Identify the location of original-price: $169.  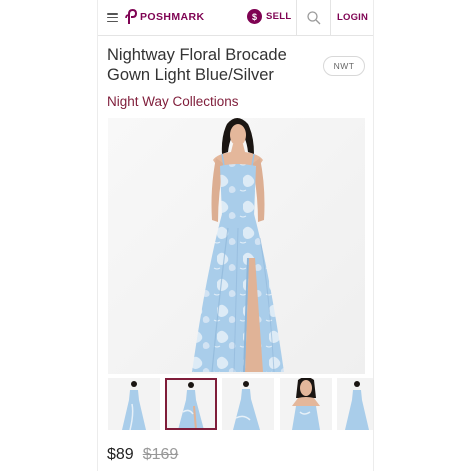
(160, 454).